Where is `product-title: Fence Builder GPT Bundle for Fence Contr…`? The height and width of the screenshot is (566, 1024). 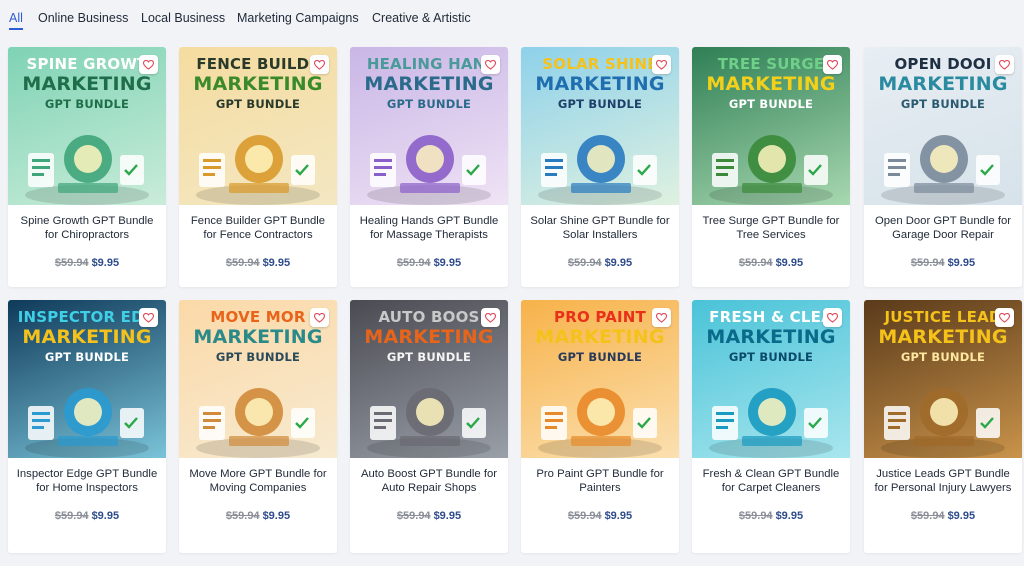 product-title: Fence Builder GPT Bundle for Fence Contr… is located at coordinates (258, 231).